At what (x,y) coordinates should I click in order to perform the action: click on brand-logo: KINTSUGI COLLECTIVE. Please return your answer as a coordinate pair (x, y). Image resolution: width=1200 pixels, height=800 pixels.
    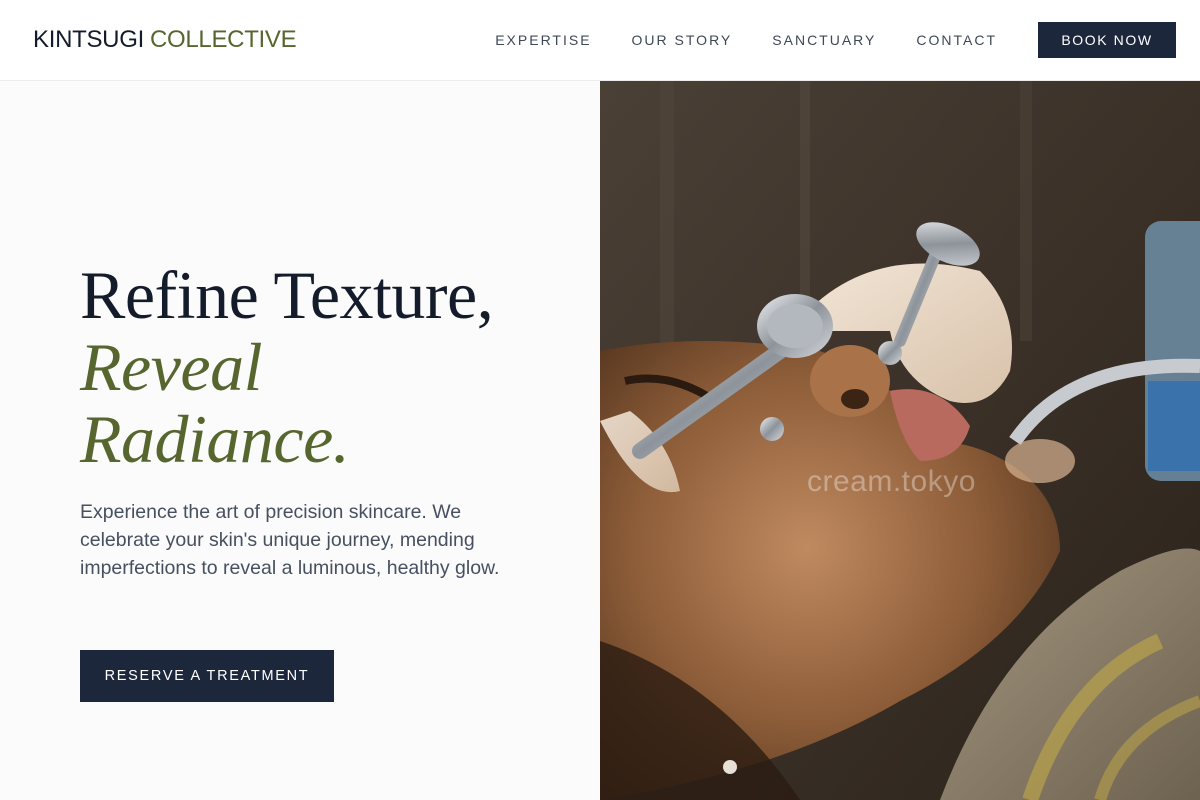
    Looking at the image, I should click on (165, 40).